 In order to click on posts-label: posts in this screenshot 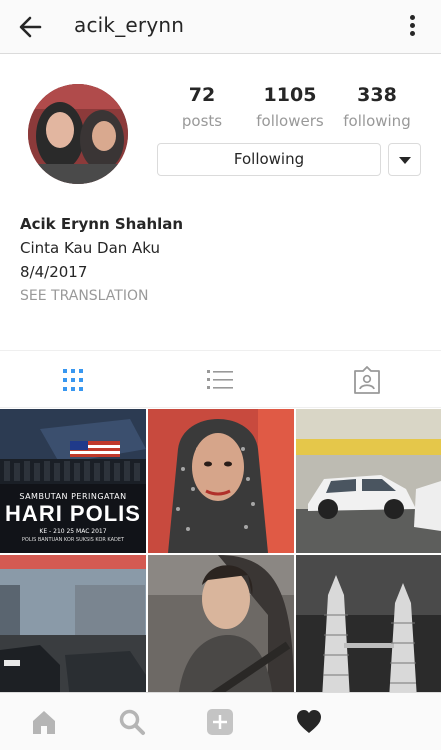, I will do `click(202, 121)`.